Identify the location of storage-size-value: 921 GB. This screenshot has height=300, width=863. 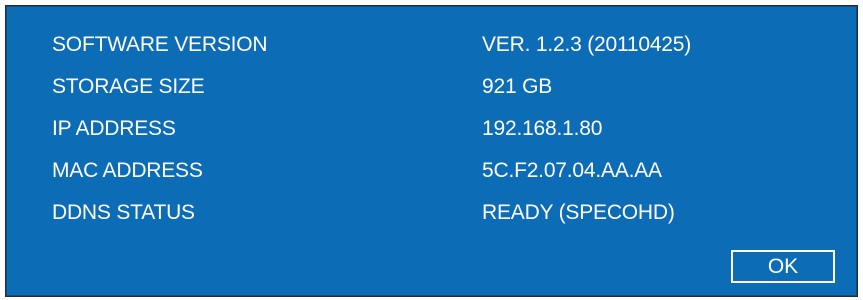
(517, 86).